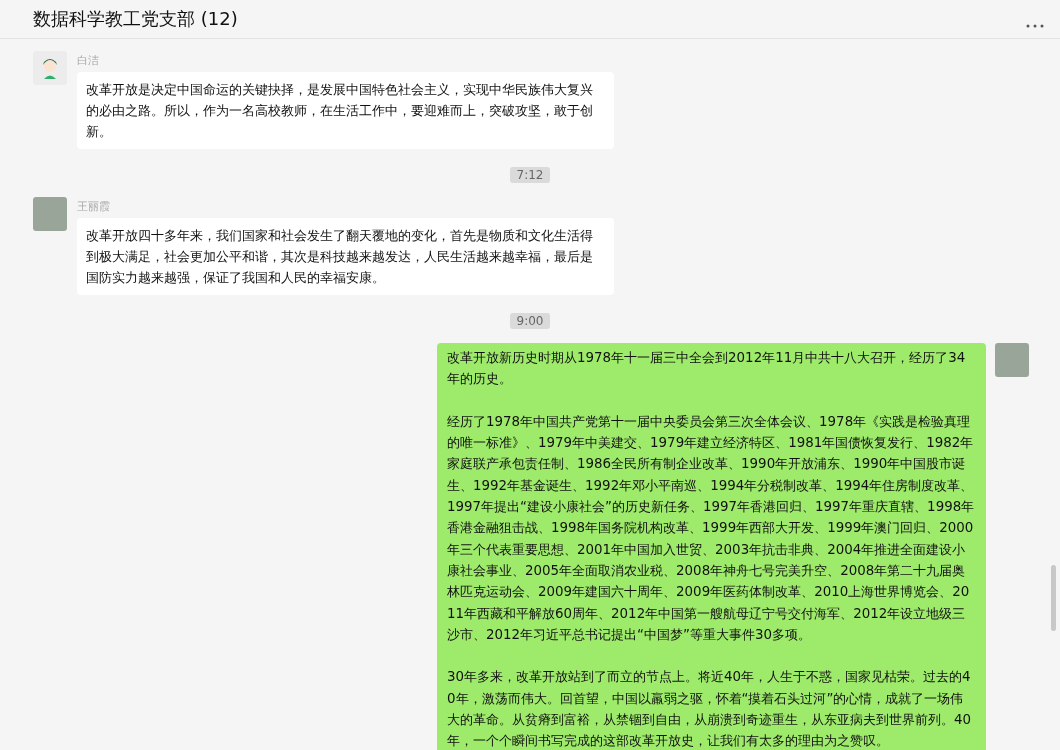 Image resolution: width=1060 pixels, height=750 pixels. What do you see at coordinates (94, 206) in the screenshot?
I see `sender-name: 王丽霞` at bounding box center [94, 206].